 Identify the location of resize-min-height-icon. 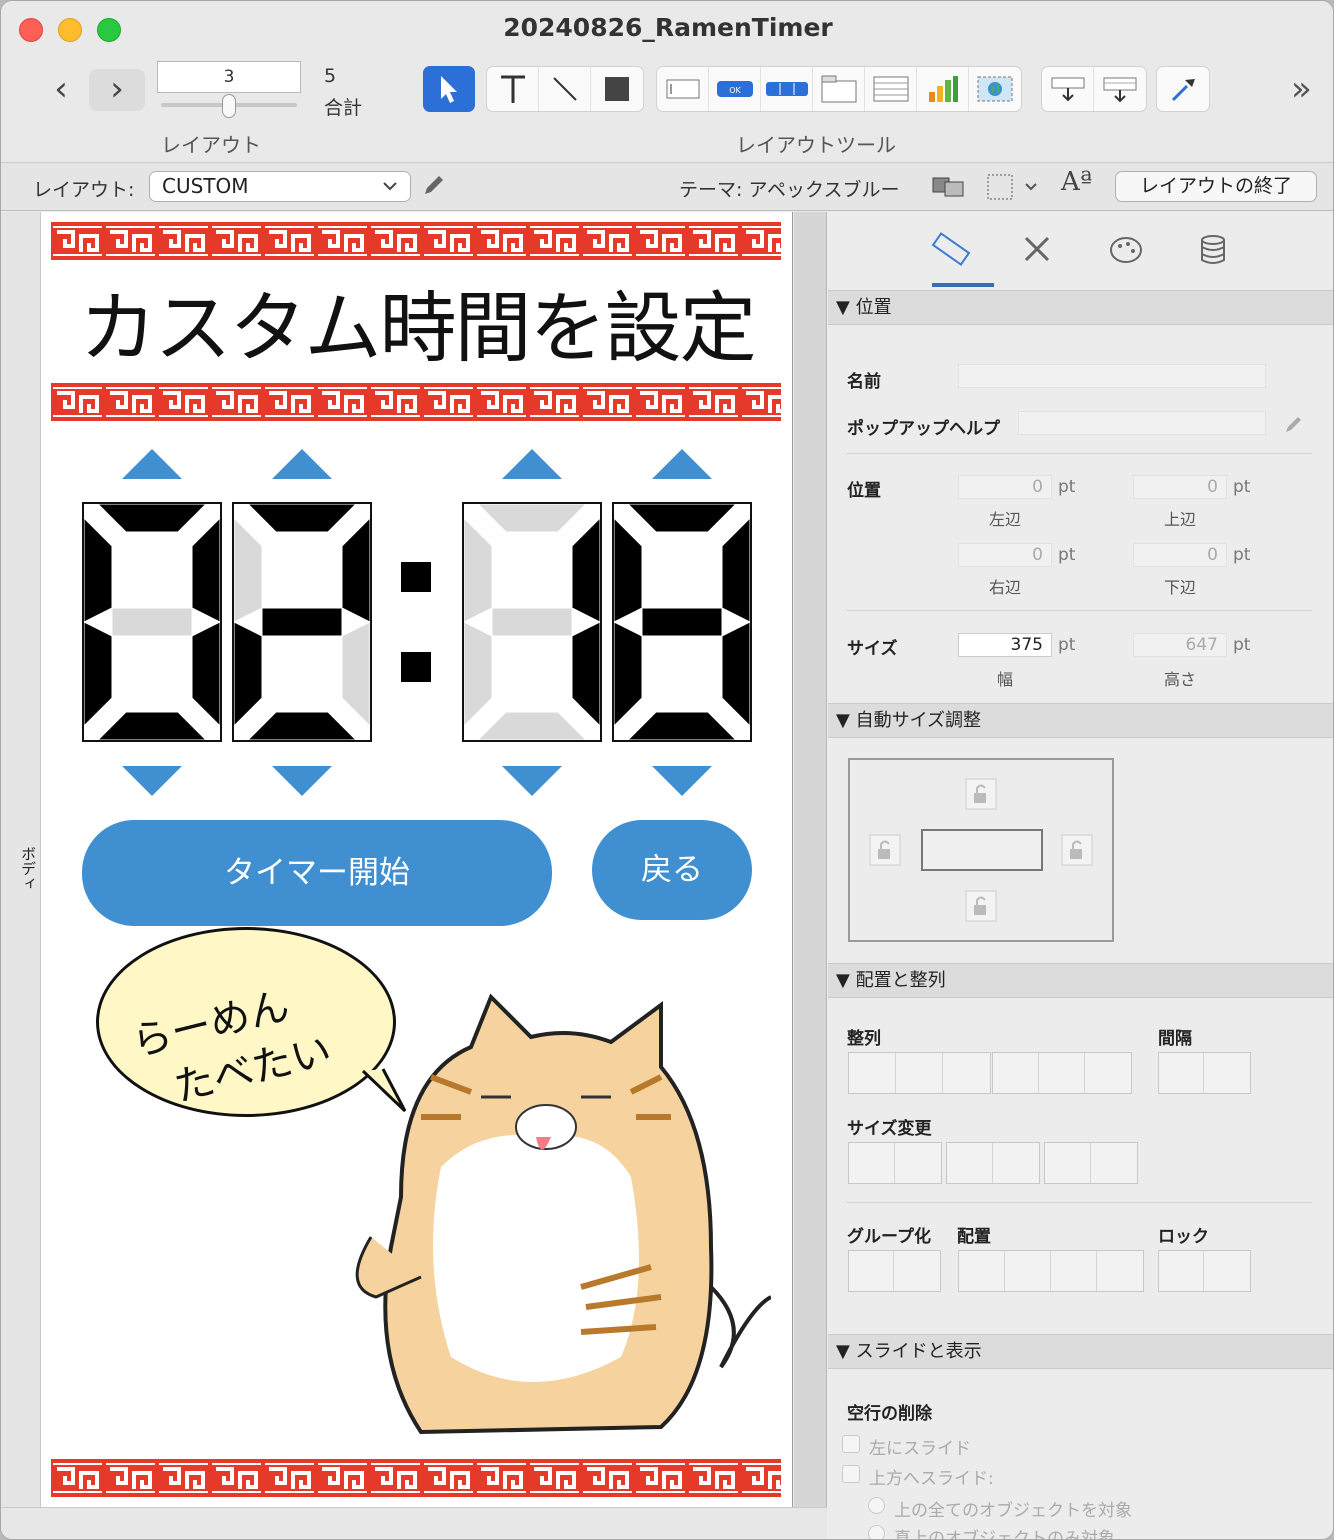
(970, 1163).